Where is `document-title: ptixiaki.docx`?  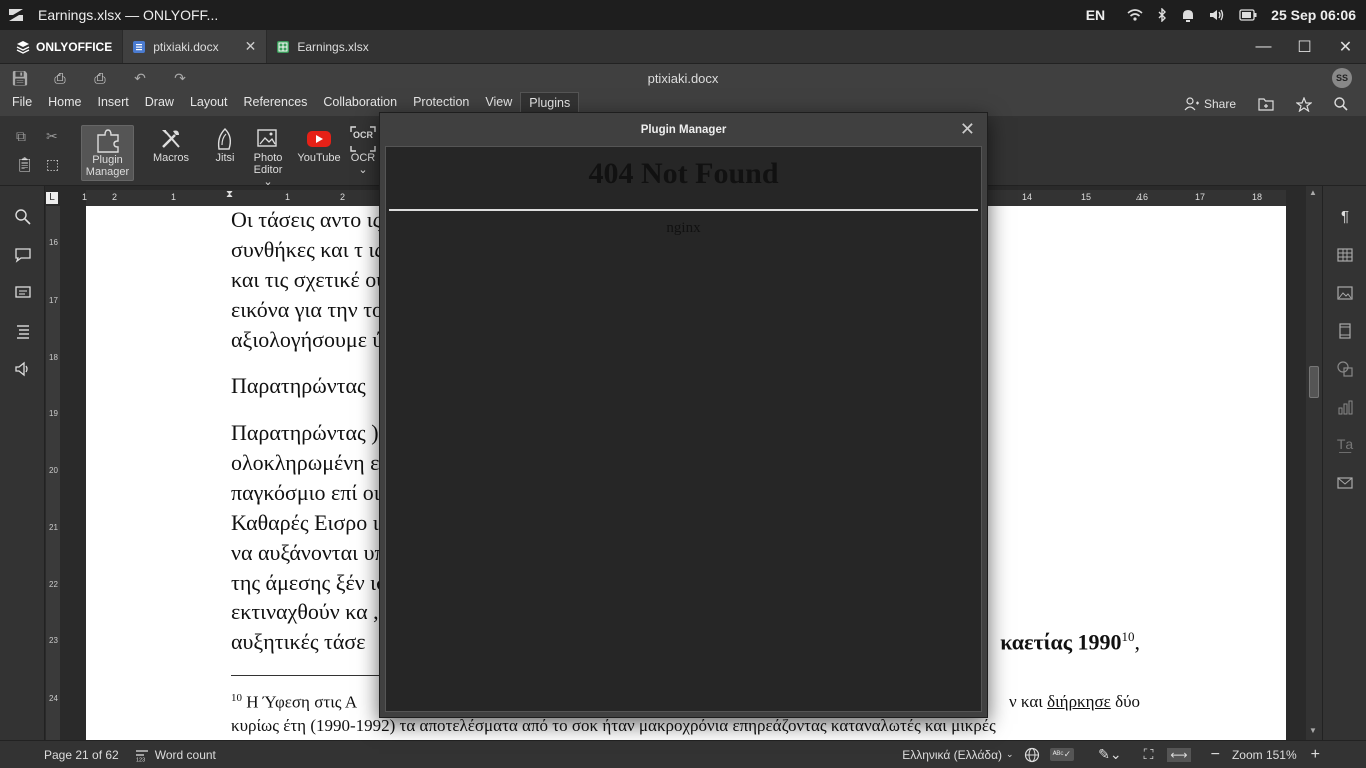
document-title: ptixiaki.docx is located at coordinates (683, 78).